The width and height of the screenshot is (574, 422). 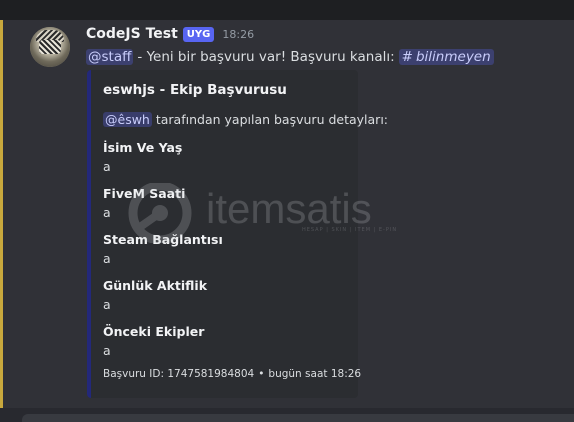 What do you see at coordinates (127, 119) in the screenshot?
I see `user-mention: @êswh` at bounding box center [127, 119].